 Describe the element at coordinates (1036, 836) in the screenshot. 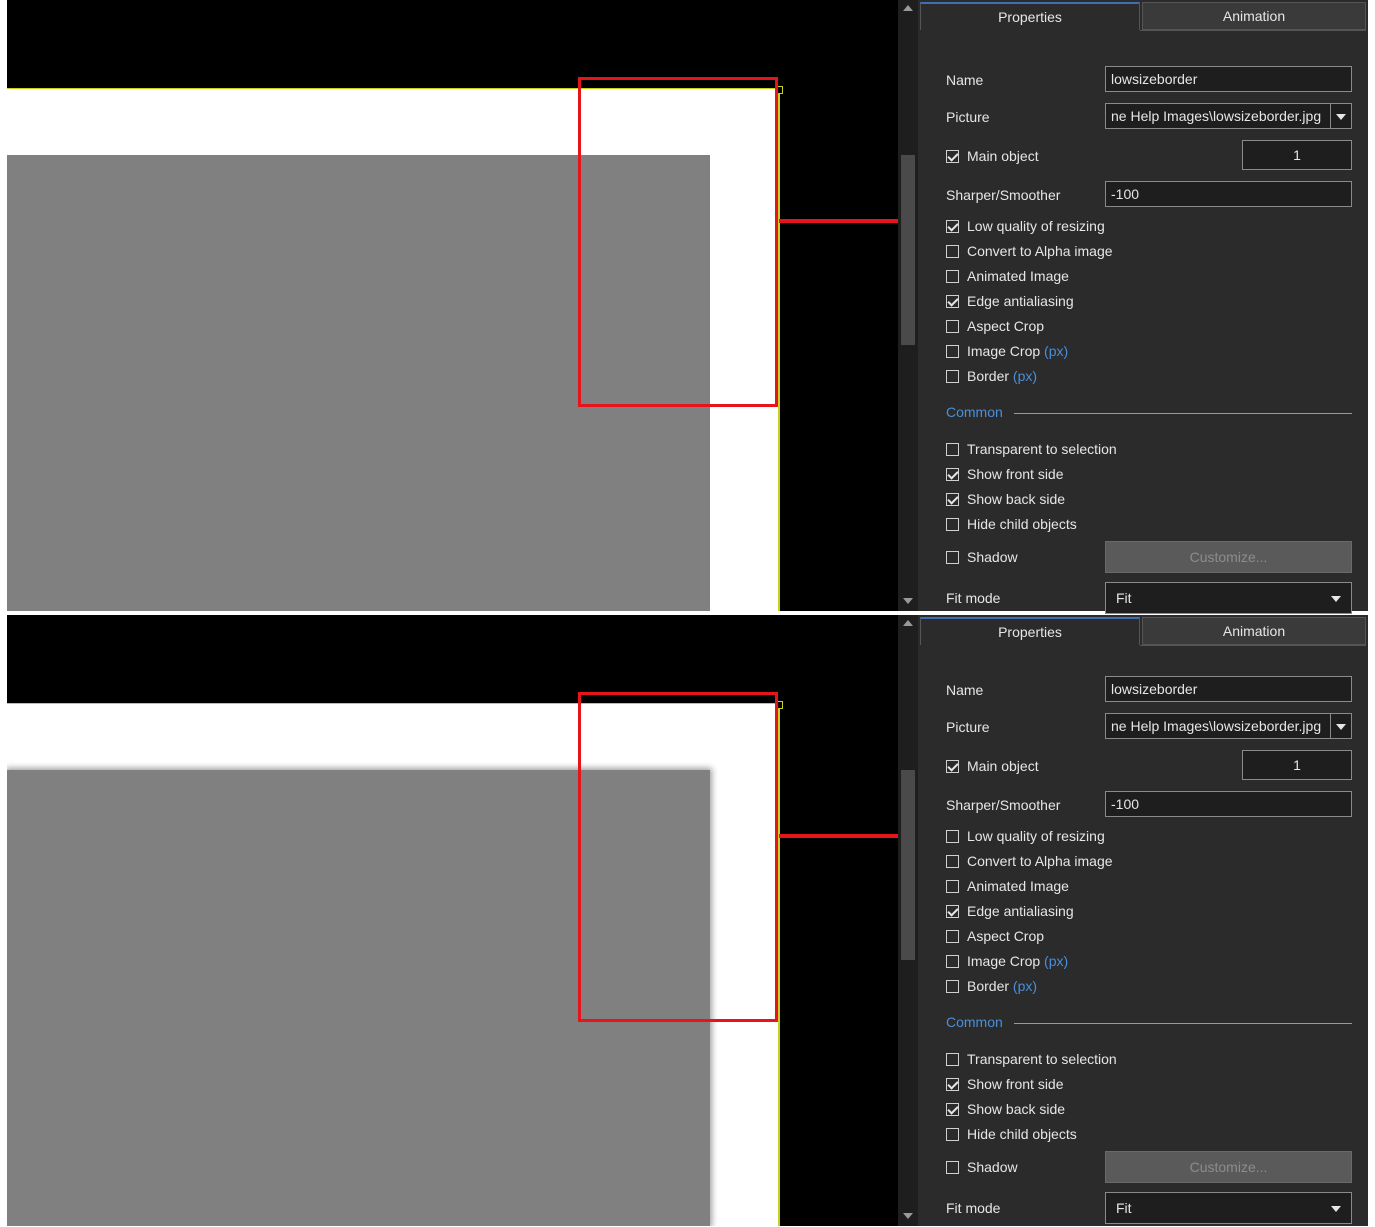

I see `low-quality-label: Low quality of resizing` at that location.